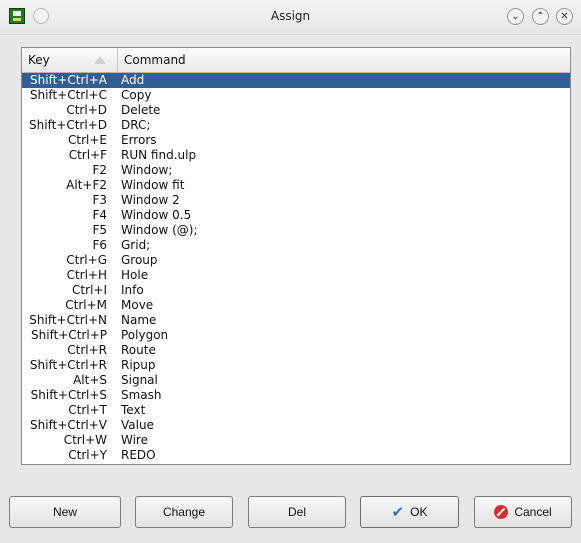 The height and width of the screenshot is (543, 581). I want to click on table-row: F2 Window;, so click(296, 170).